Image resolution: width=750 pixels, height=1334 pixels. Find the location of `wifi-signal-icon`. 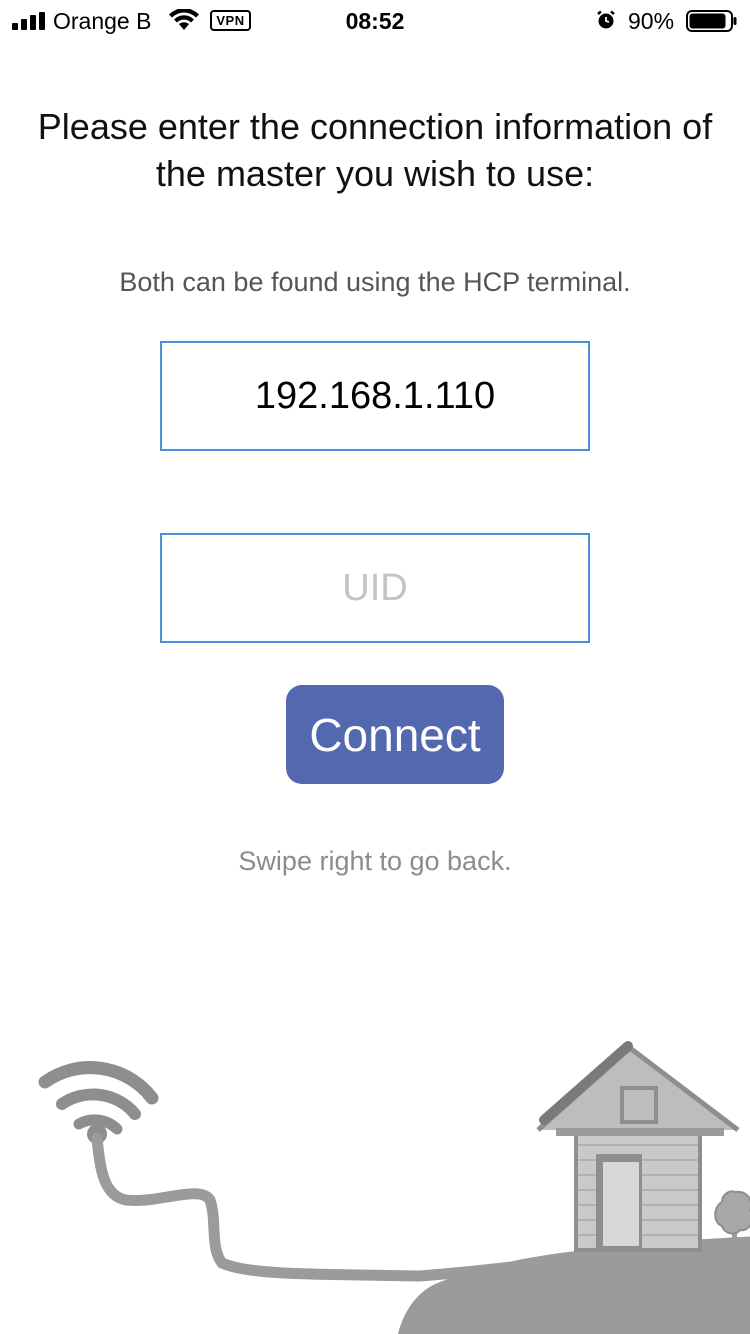

wifi-signal-icon is located at coordinates (98, 1098).